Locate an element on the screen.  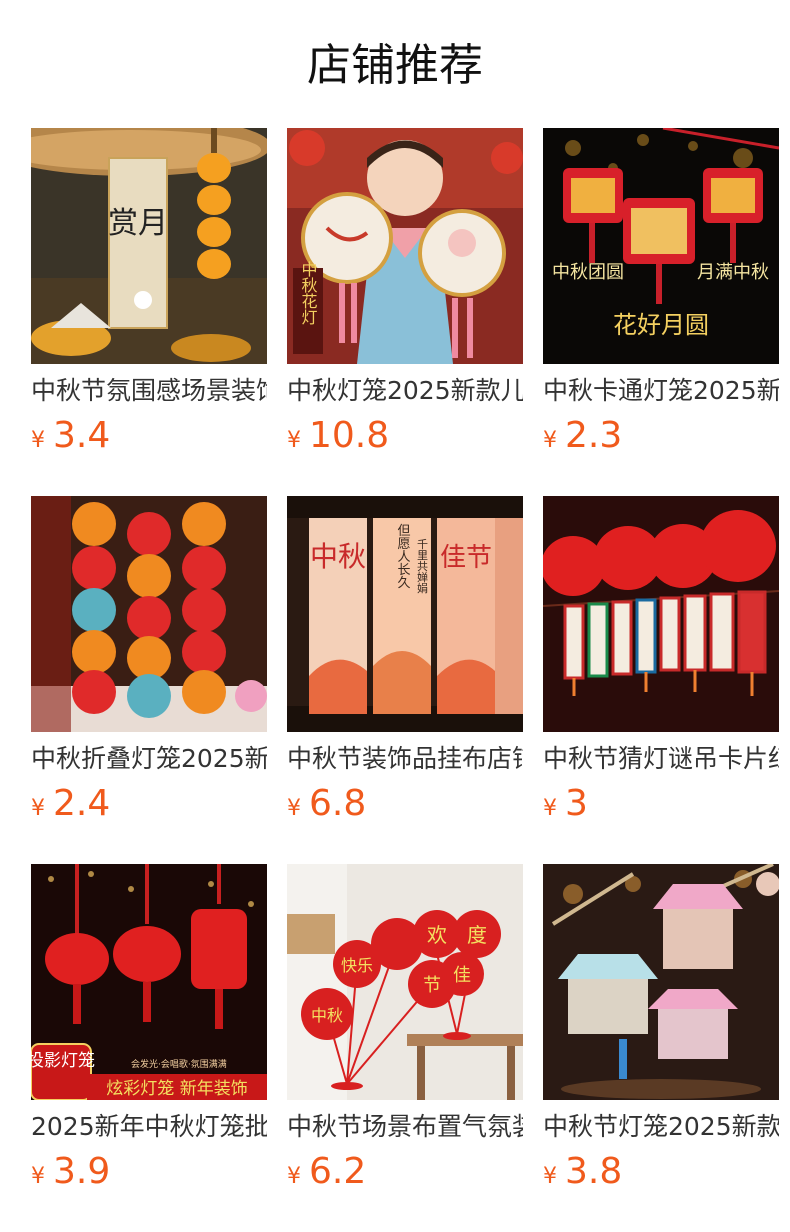
page-title: 店铺推荐 is located at coordinates (395, 65).